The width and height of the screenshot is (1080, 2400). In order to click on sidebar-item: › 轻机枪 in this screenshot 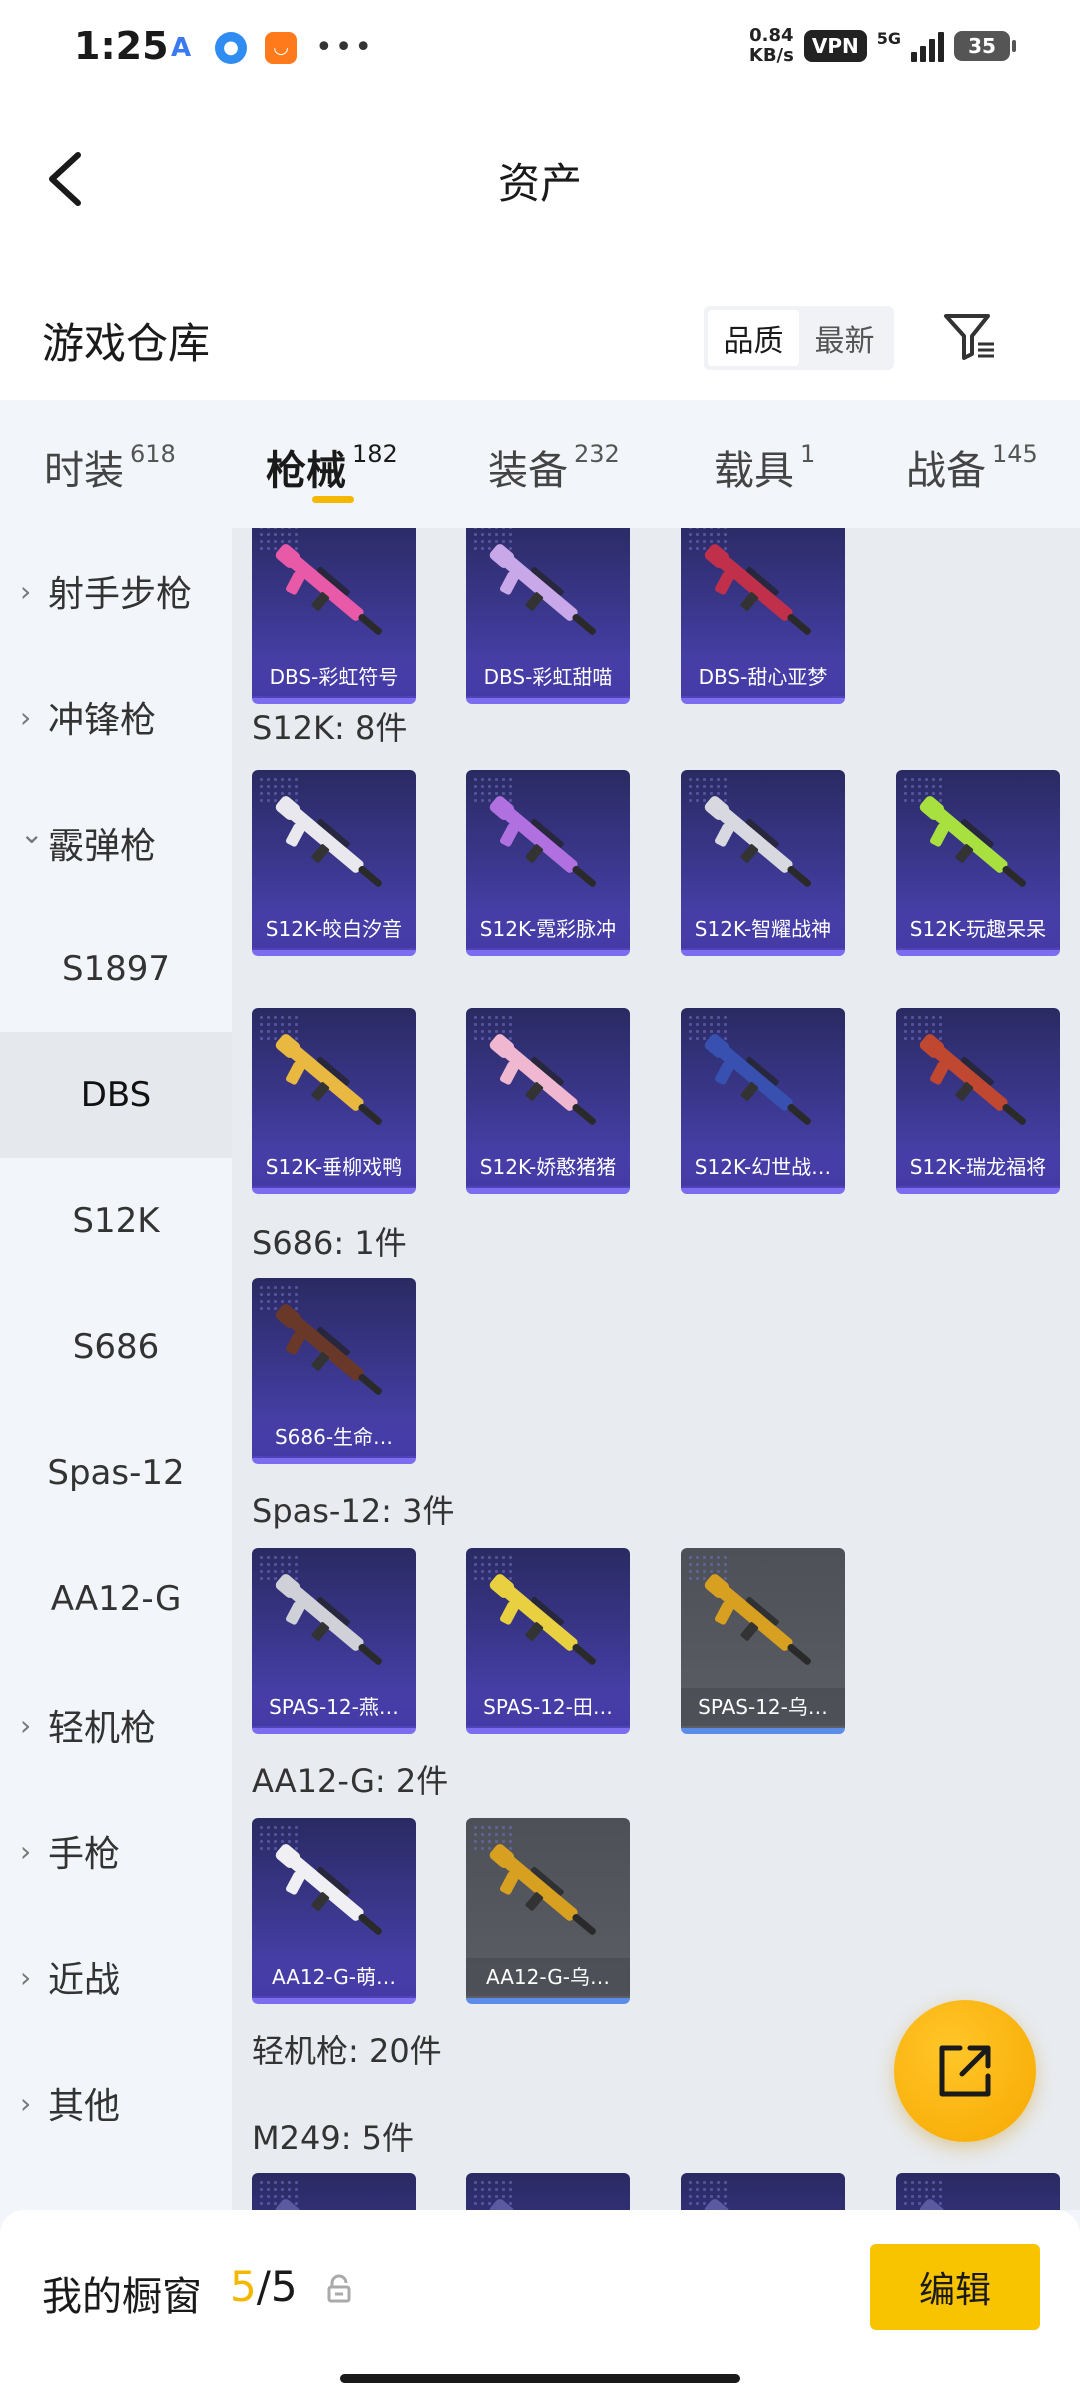, I will do `click(116, 1725)`.